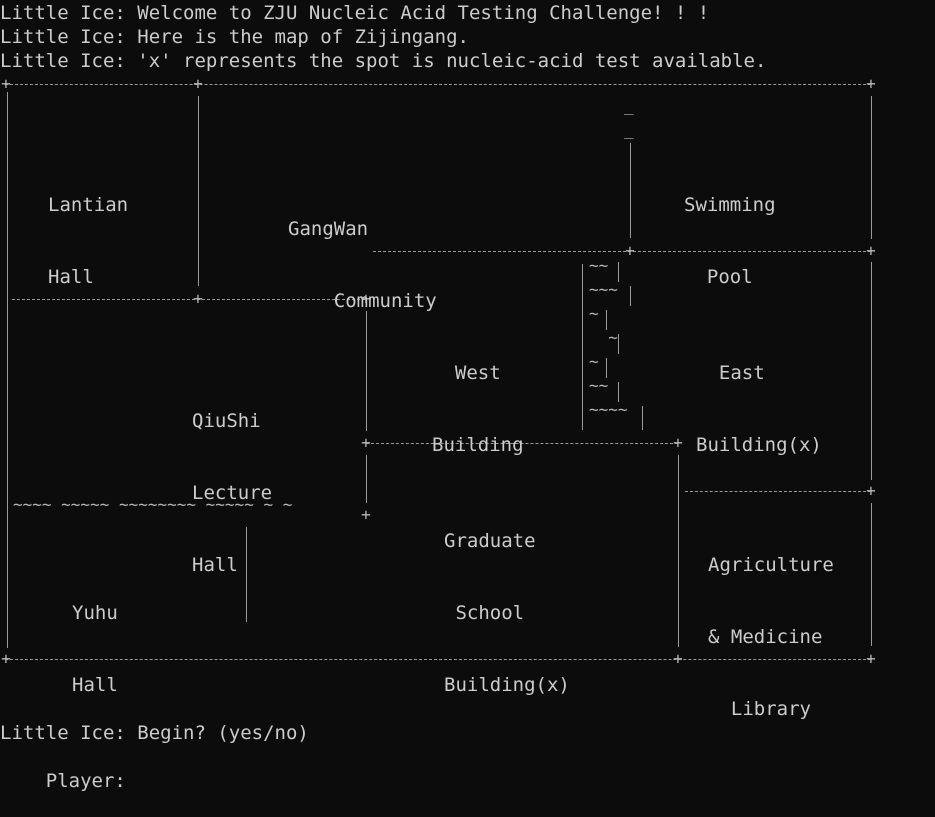  I want to click on map-border-right-middle, so click(871, 371).